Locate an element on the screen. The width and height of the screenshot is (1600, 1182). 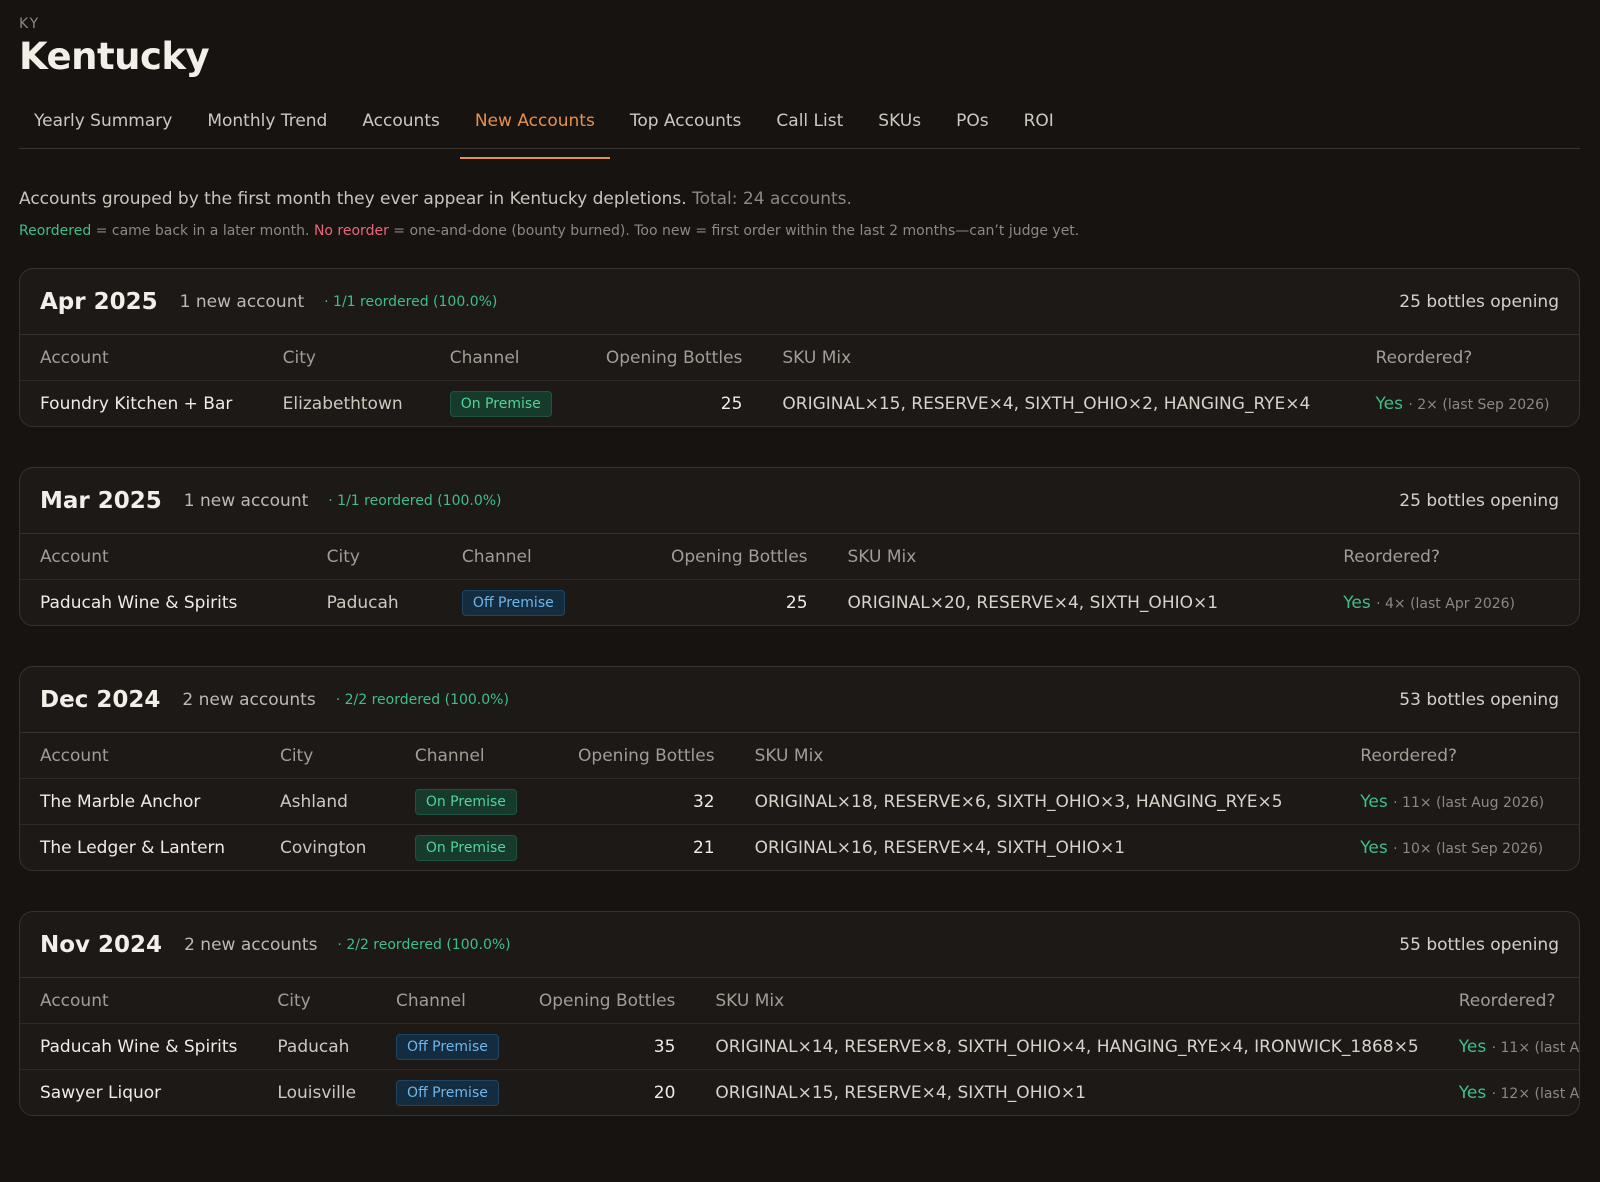
group-bottles-opening: 25 bottles opening is located at coordinates (1479, 500).